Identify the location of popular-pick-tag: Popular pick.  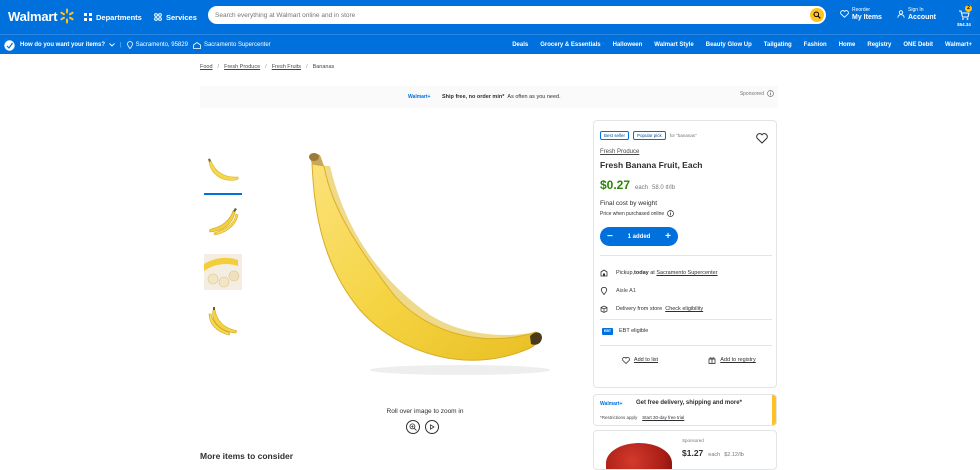
(649, 135).